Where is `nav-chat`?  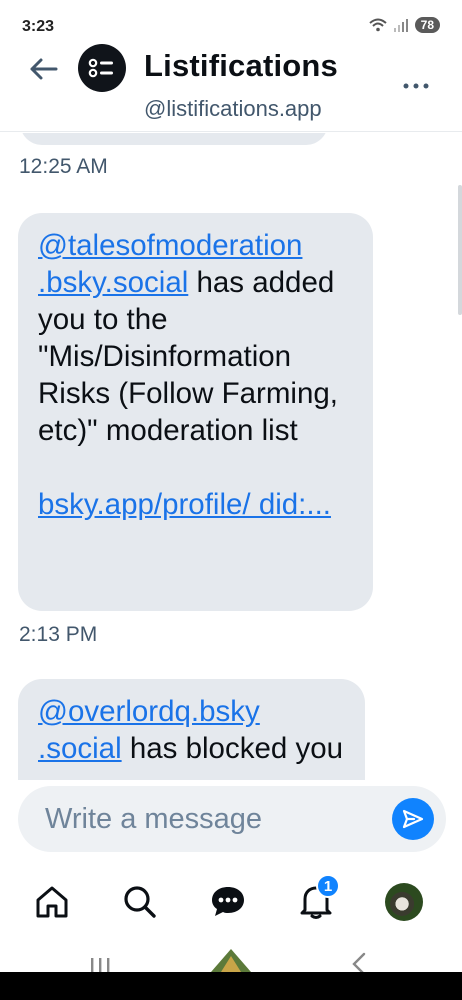 nav-chat is located at coordinates (228, 902).